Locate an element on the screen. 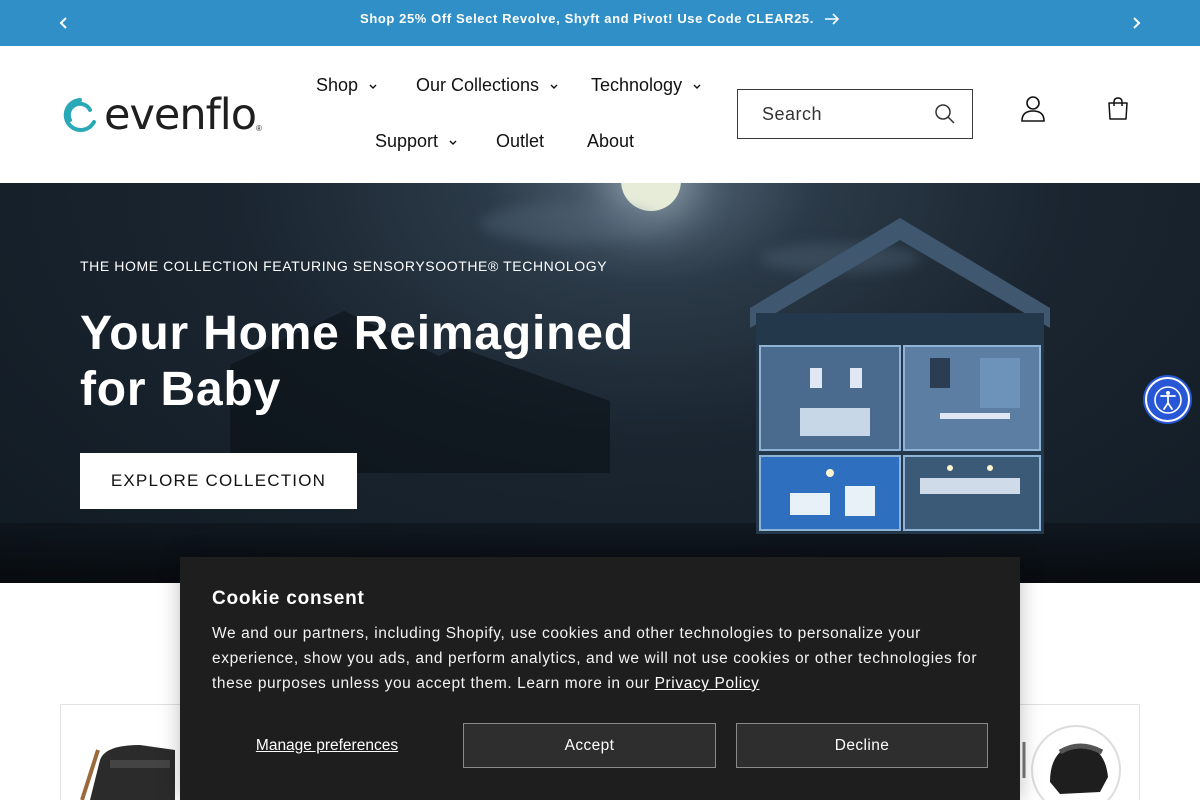 Image resolution: width=1200 pixels, height=800 pixels. nav-label: Technology is located at coordinates (637, 85).